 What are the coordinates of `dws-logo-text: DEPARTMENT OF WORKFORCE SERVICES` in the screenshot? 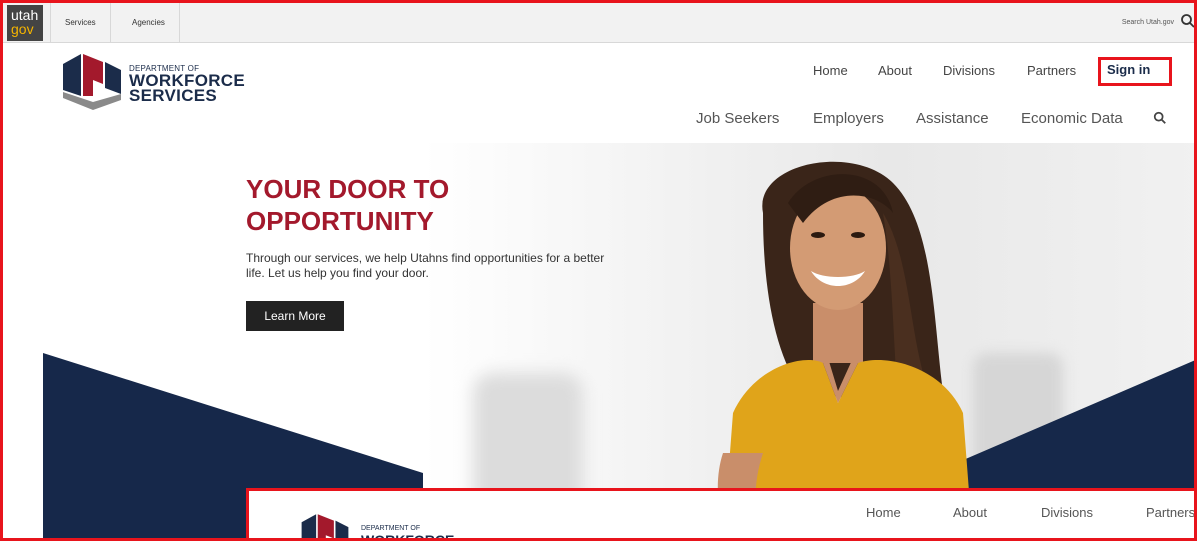 It's located at (187, 84).